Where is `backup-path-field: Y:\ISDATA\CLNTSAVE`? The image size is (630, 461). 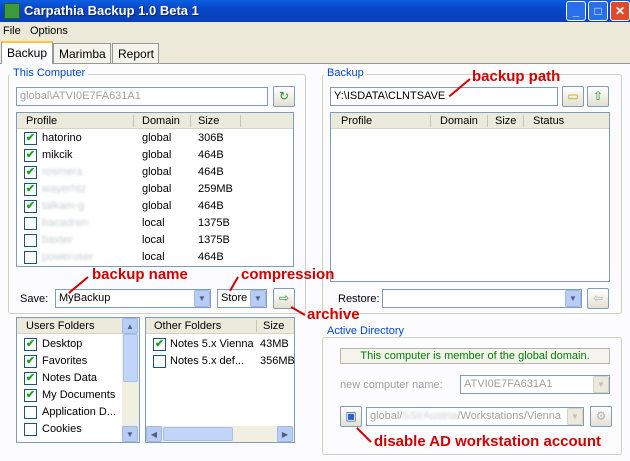 backup-path-field: Y:\ISDATA\CLNTSAVE is located at coordinates (444, 96).